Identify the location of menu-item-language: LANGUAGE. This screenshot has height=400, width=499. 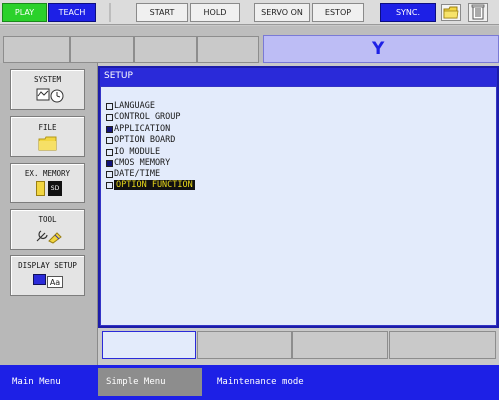
(130, 106).